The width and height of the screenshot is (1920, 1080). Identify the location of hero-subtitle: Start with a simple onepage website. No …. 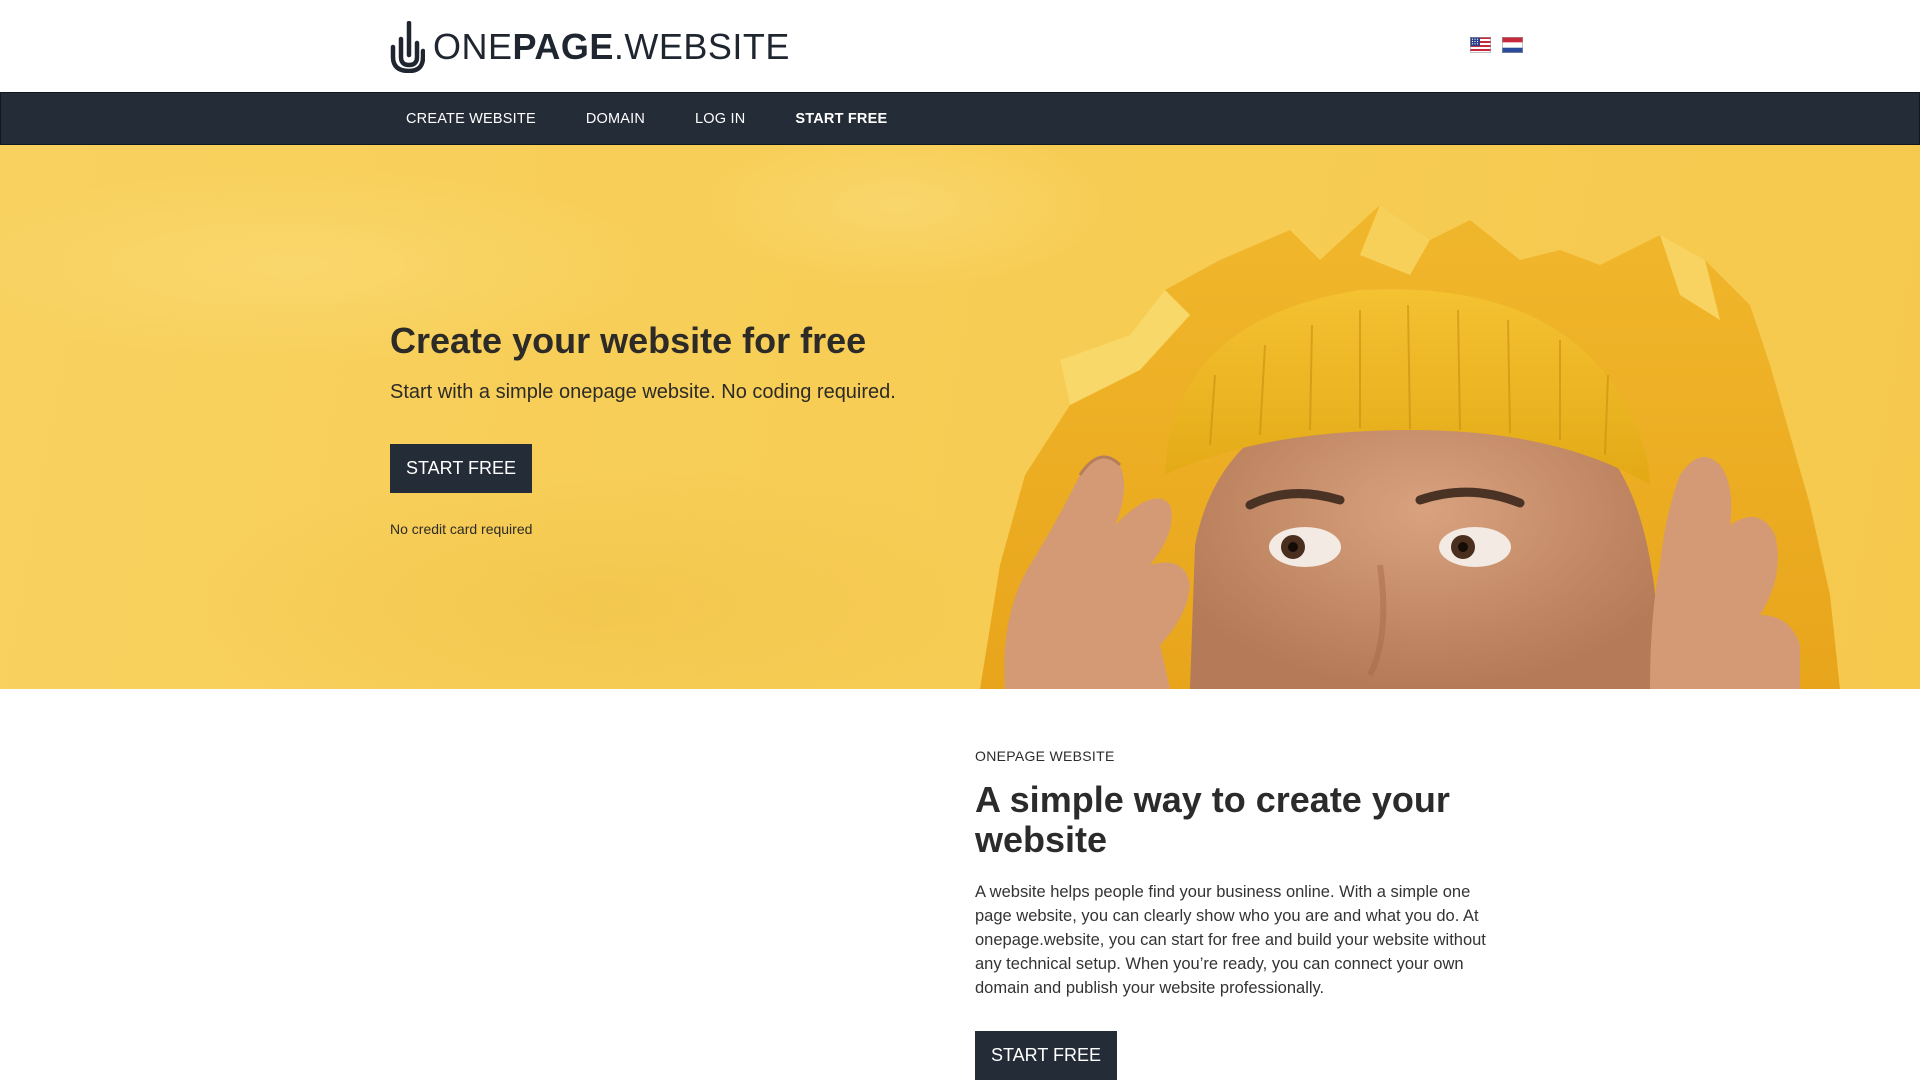
(643, 392).